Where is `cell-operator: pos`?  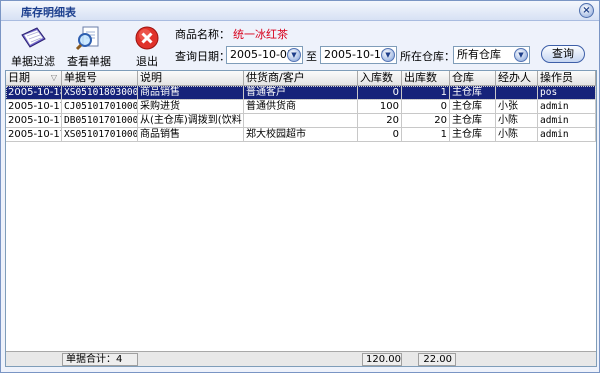
cell-operator: pos is located at coordinates (567, 93).